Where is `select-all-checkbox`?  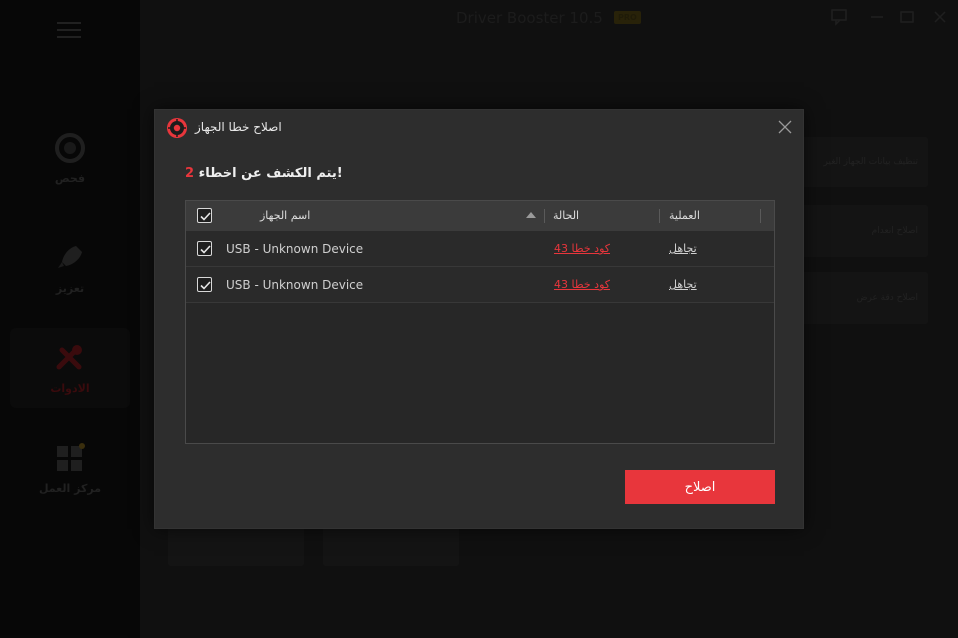 select-all-checkbox is located at coordinates (204, 215).